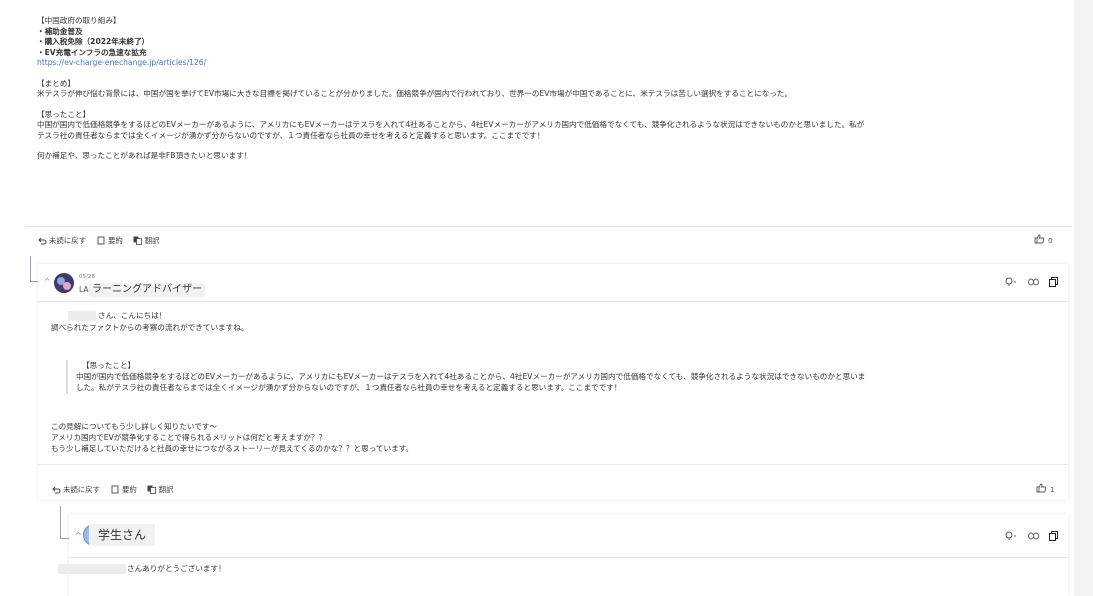 This screenshot has width=1093, height=596. I want to click on author-name: 学生さん, so click(122, 535).